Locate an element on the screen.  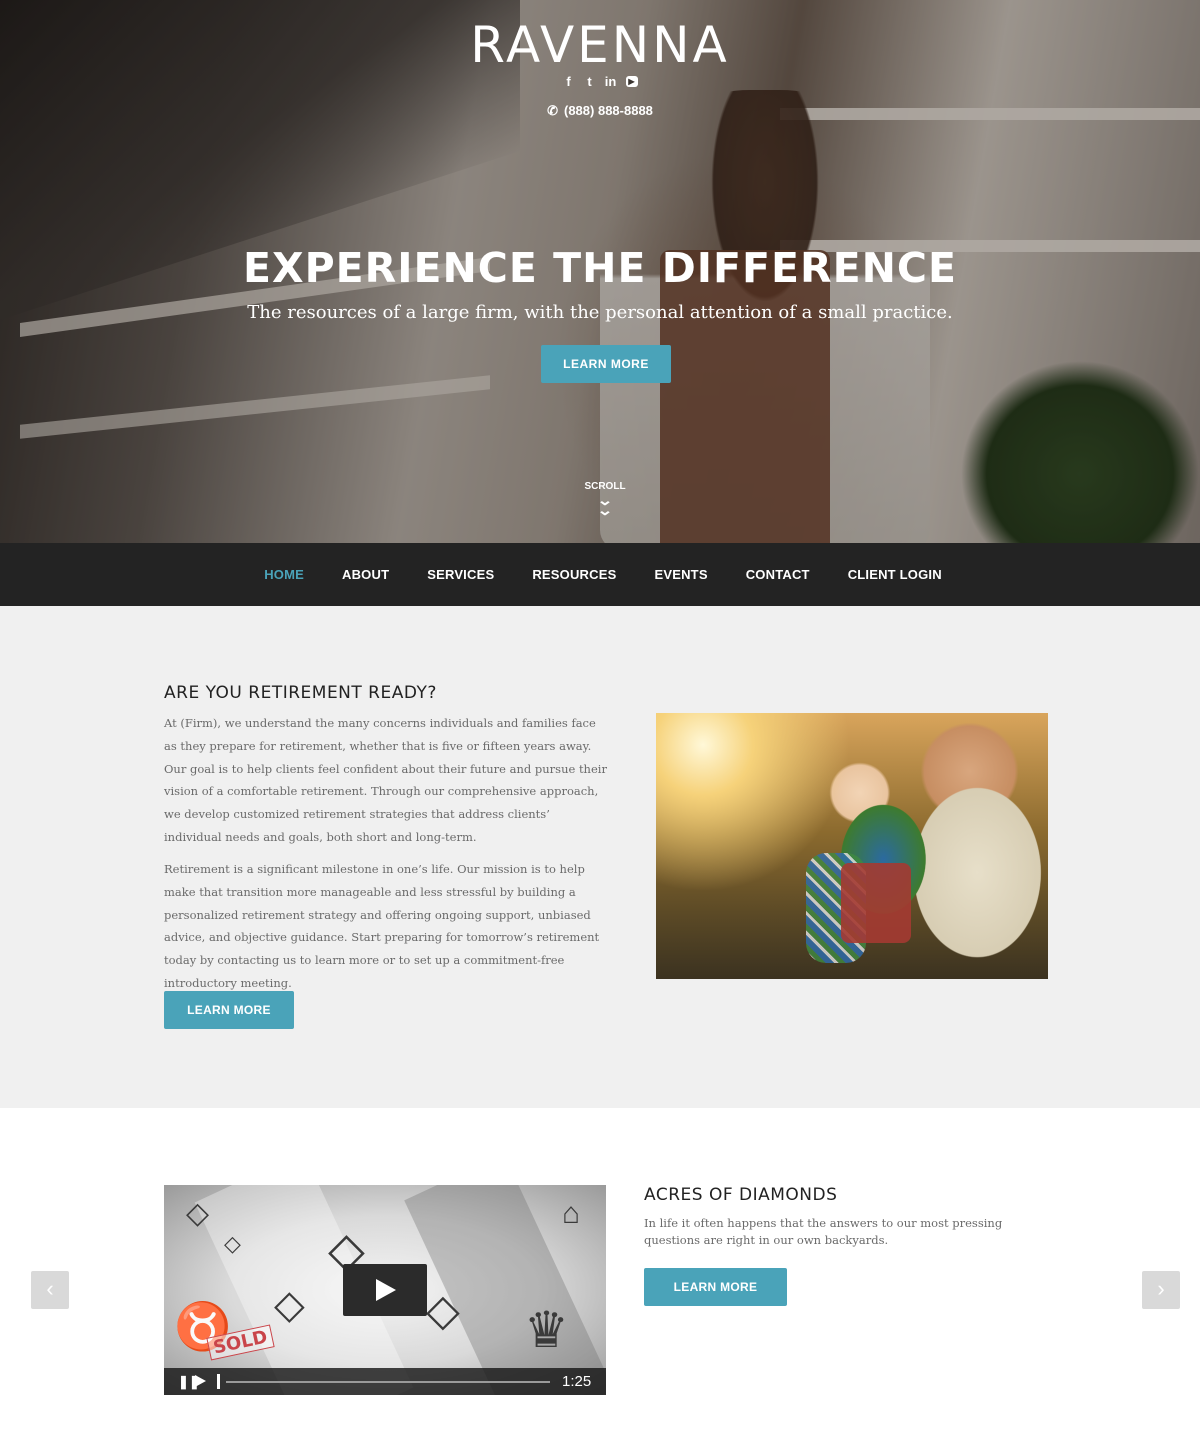
video-progress-track is located at coordinates (388, 1382).